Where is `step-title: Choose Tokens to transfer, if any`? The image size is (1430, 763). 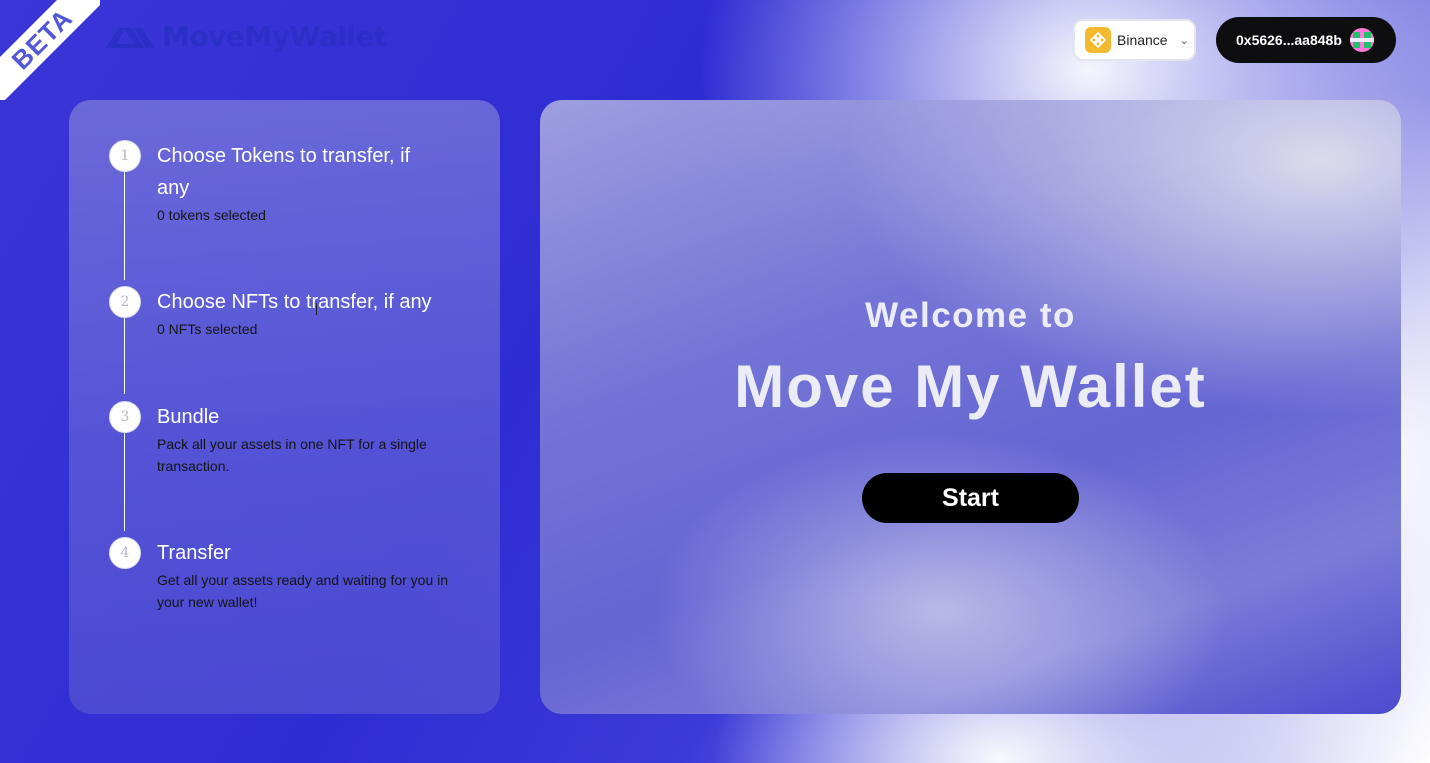 step-title: Choose Tokens to transfer, if any is located at coordinates (284, 172).